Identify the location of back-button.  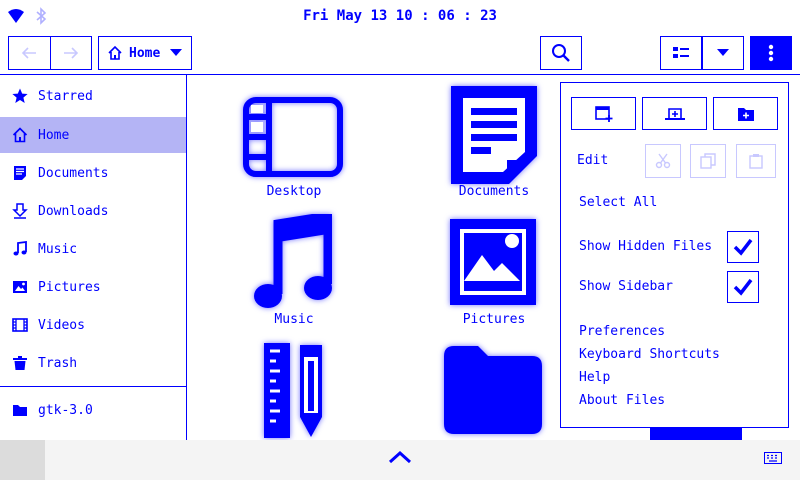
(29, 53).